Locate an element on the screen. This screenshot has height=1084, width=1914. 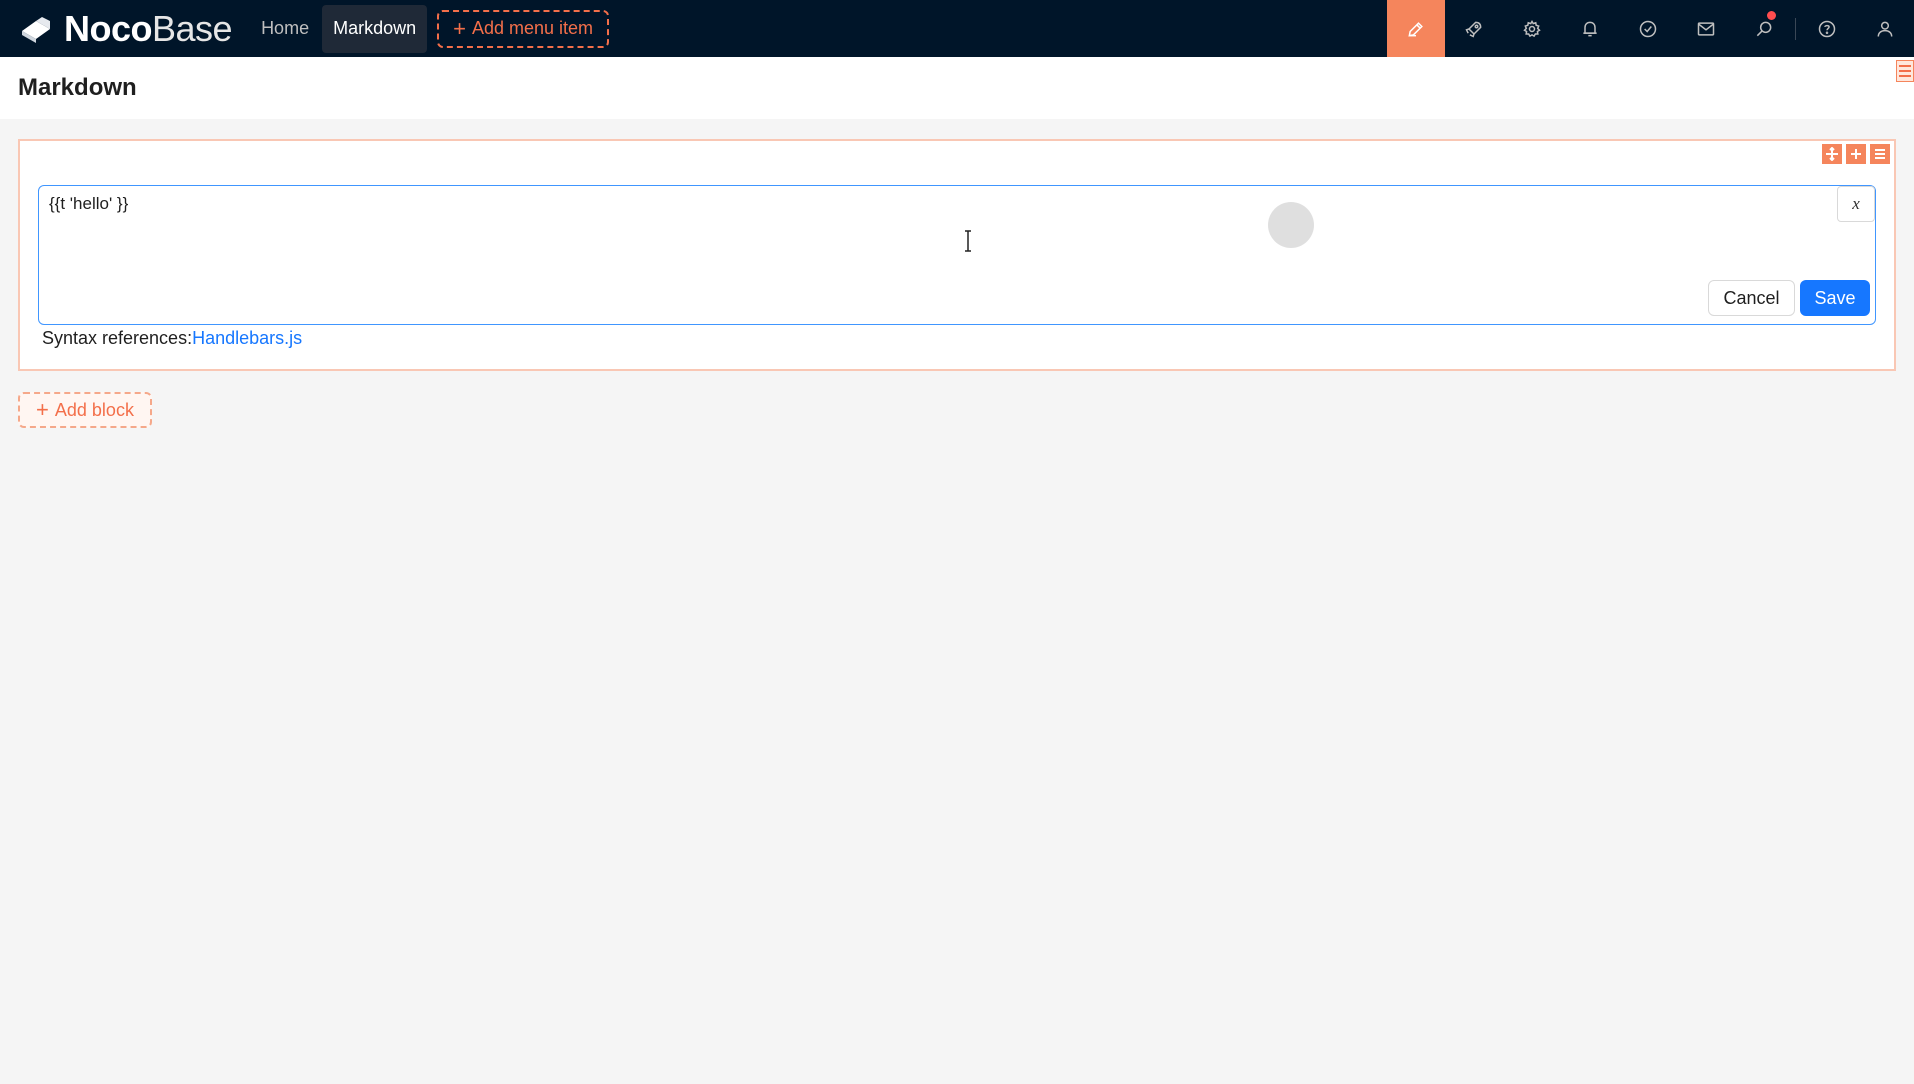
toolbar-divider is located at coordinates (1795, 28).